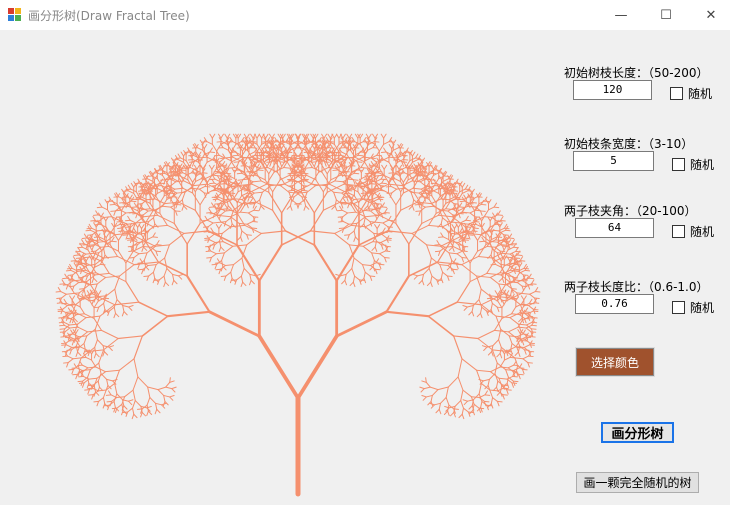  Describe the element at coordinates (693, 231) in the screenshot. I see `branch-angle-random-checkbox: 随机` at that location.